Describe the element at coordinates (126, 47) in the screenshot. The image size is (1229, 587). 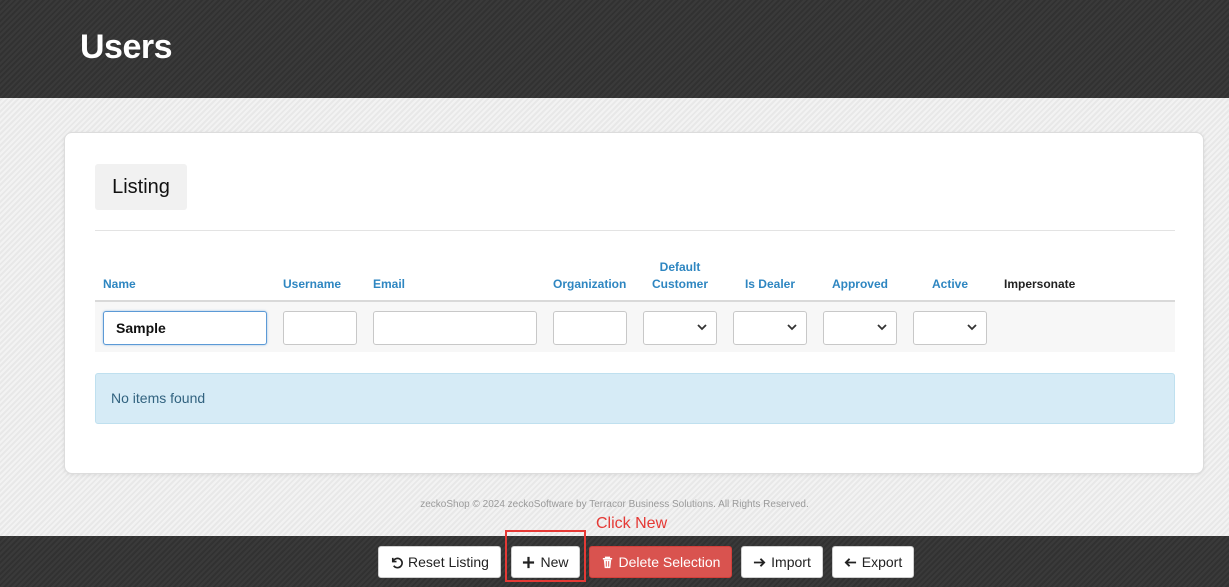
I see `page-title: Users` at that location.